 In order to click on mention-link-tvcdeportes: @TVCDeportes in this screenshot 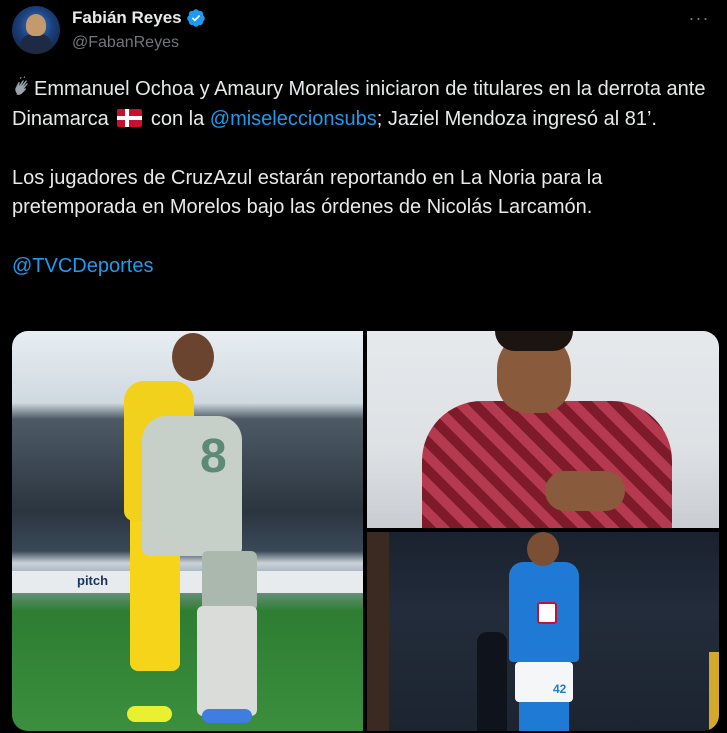, I will do `click(82, 266)`.